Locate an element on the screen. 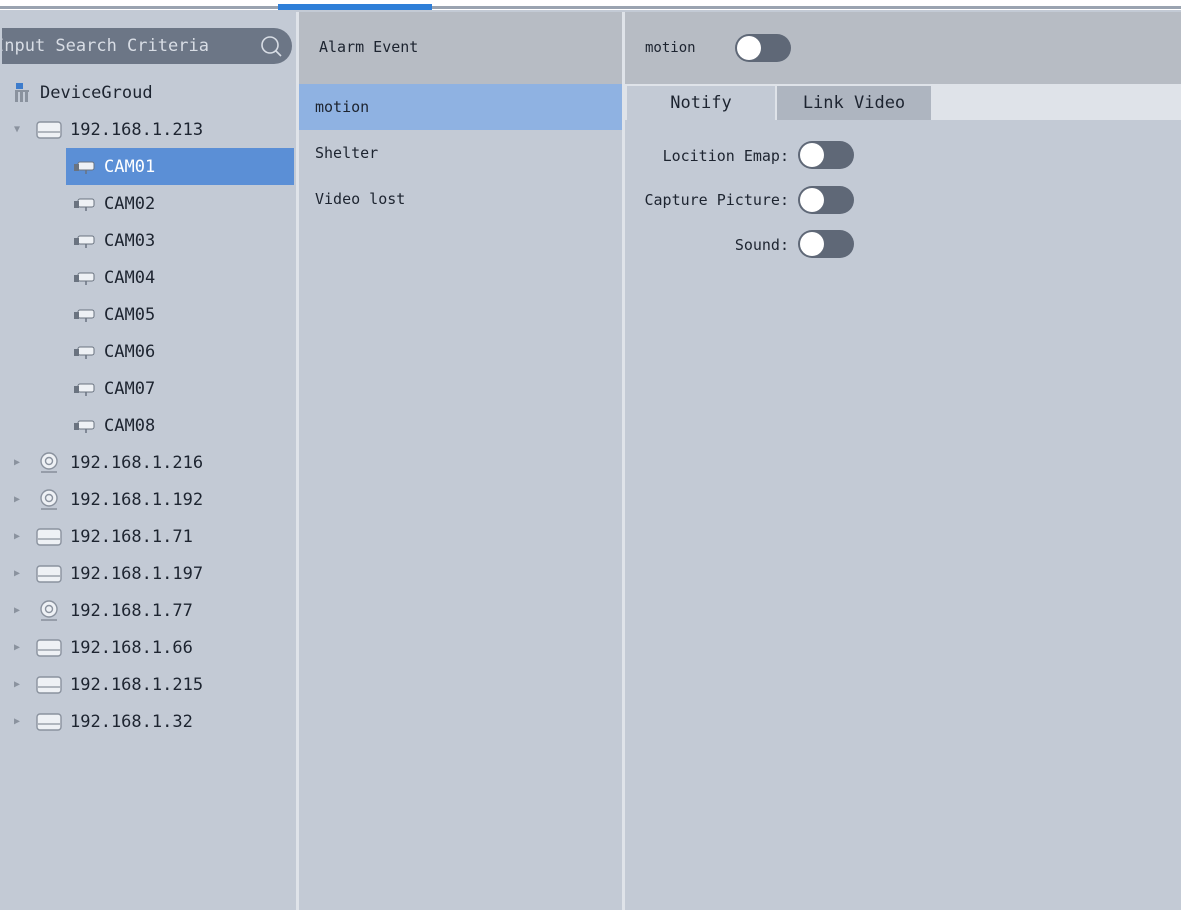 Image resolution: width=1181 pixels, height=910 pixels. tree-device-expanded: ▼ 192.168.1.213 is located at coordinates (108, 129).